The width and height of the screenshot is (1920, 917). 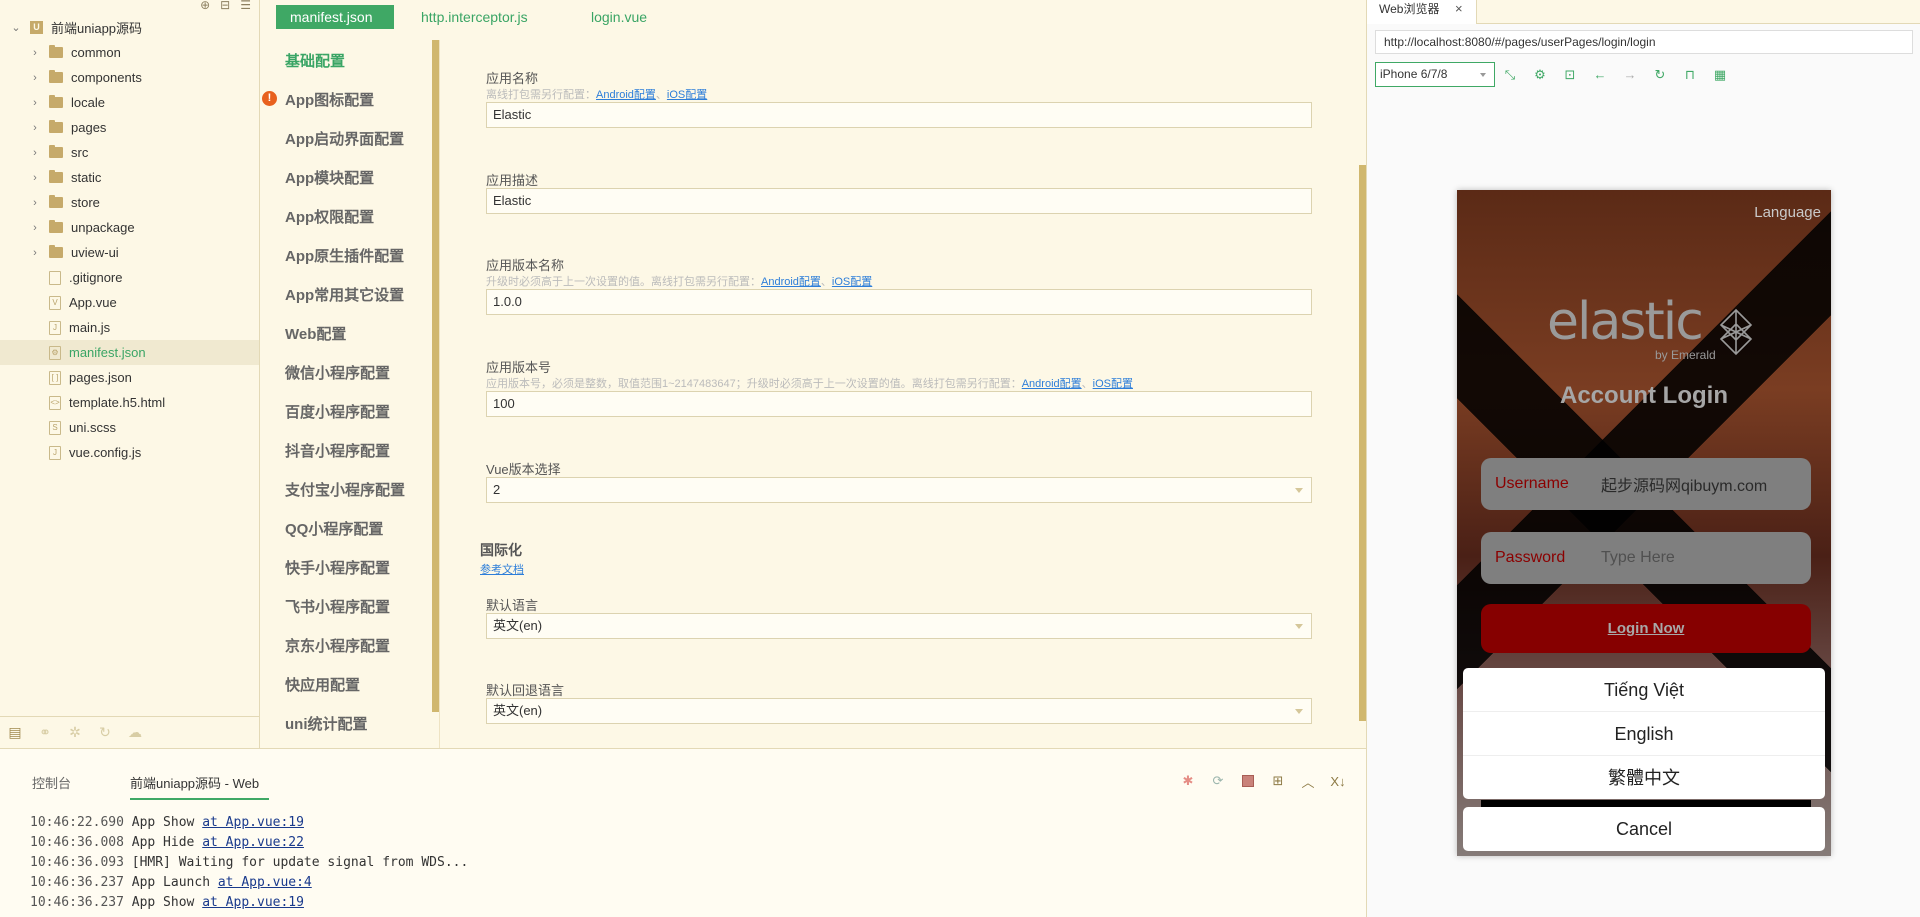 What do you see at coordinates (337, 411) in the screenshot?
I see `manifest-nav-item: 百度小程序配置` at bounding box center [337, 411].